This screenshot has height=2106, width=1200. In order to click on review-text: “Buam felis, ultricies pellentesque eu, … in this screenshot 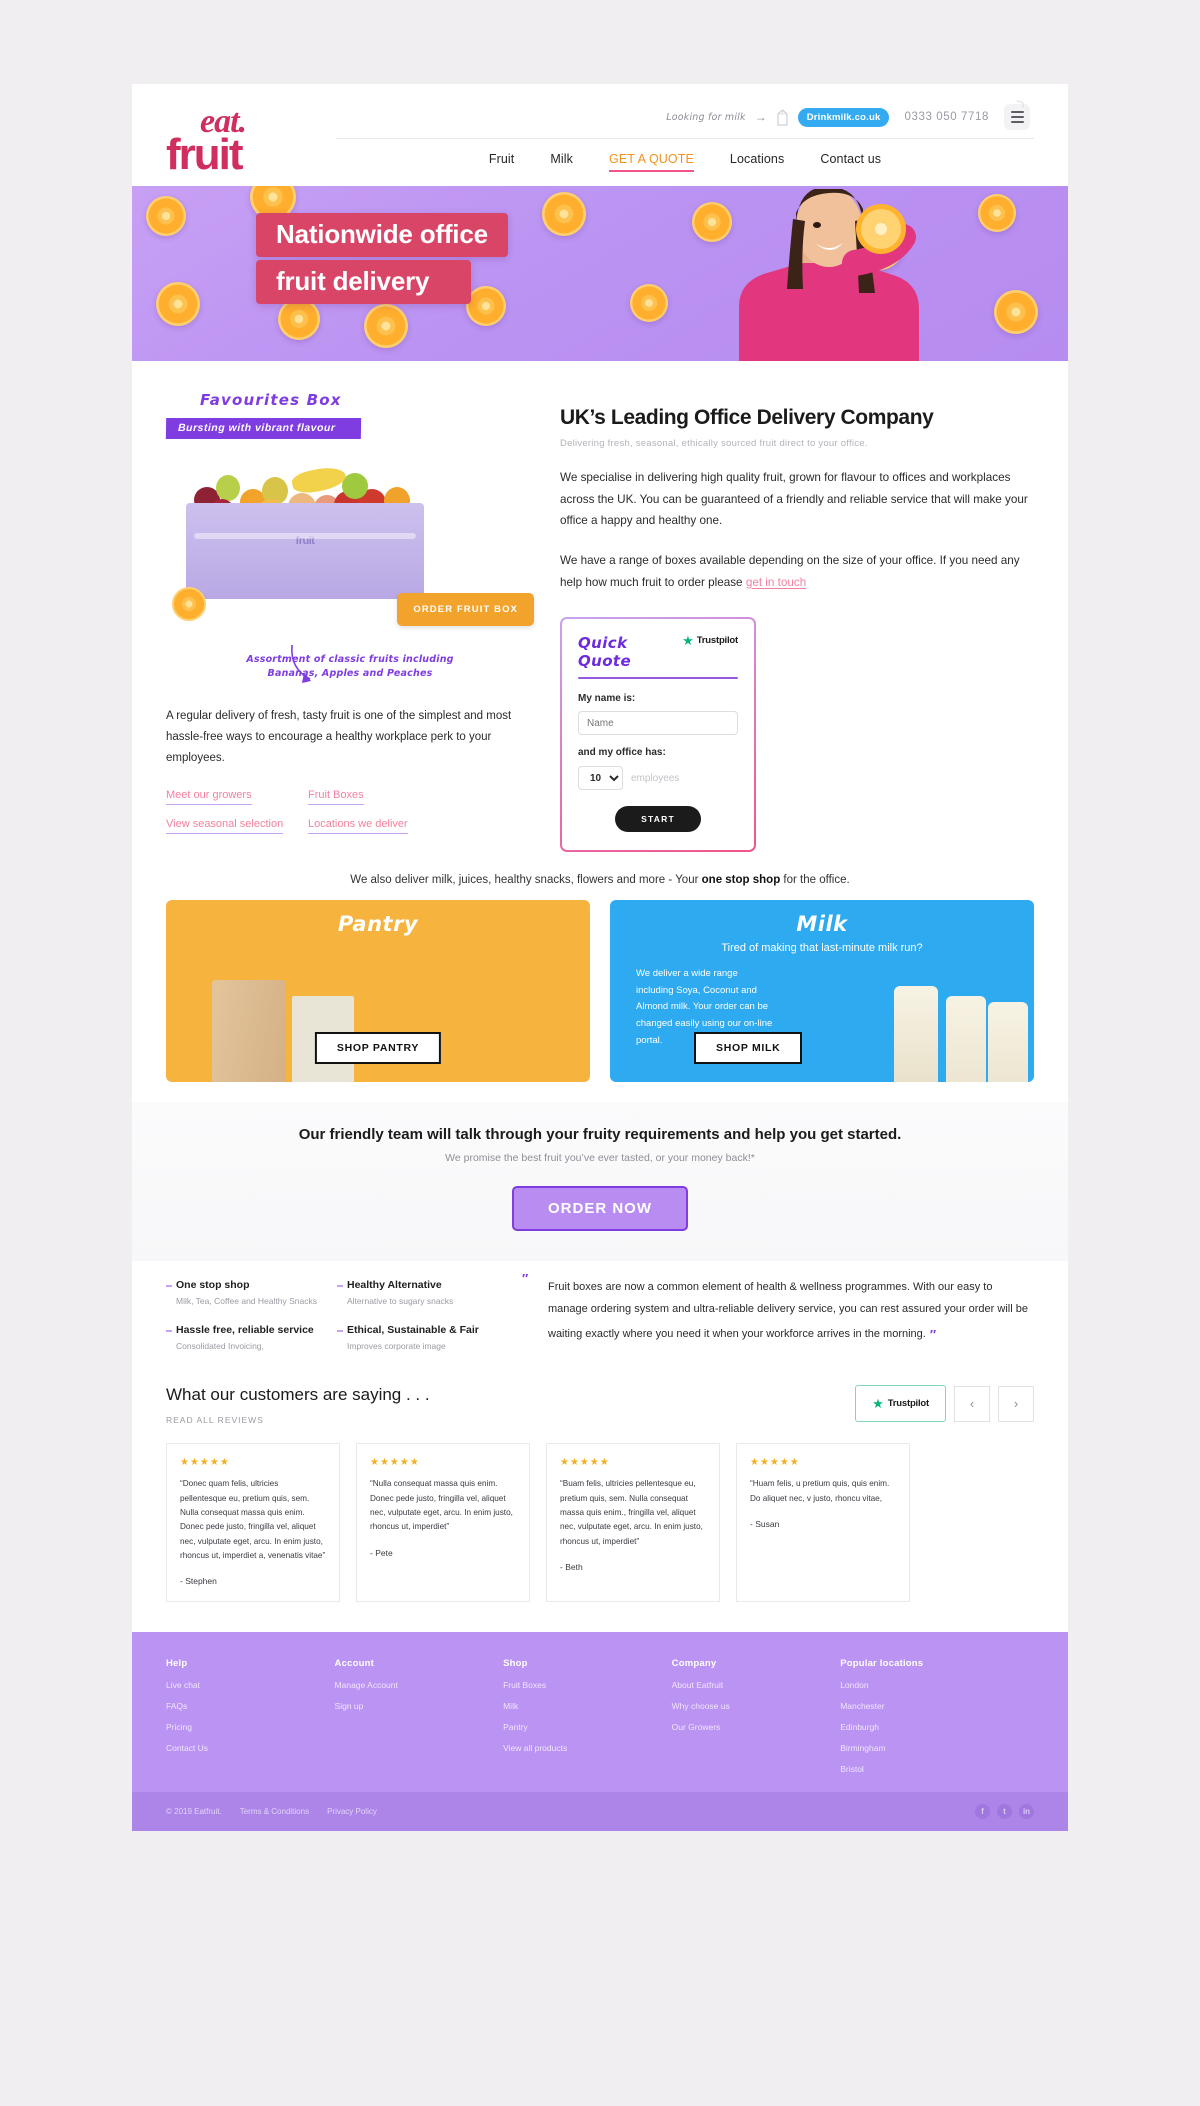, I will do `click(631, 1512)`.